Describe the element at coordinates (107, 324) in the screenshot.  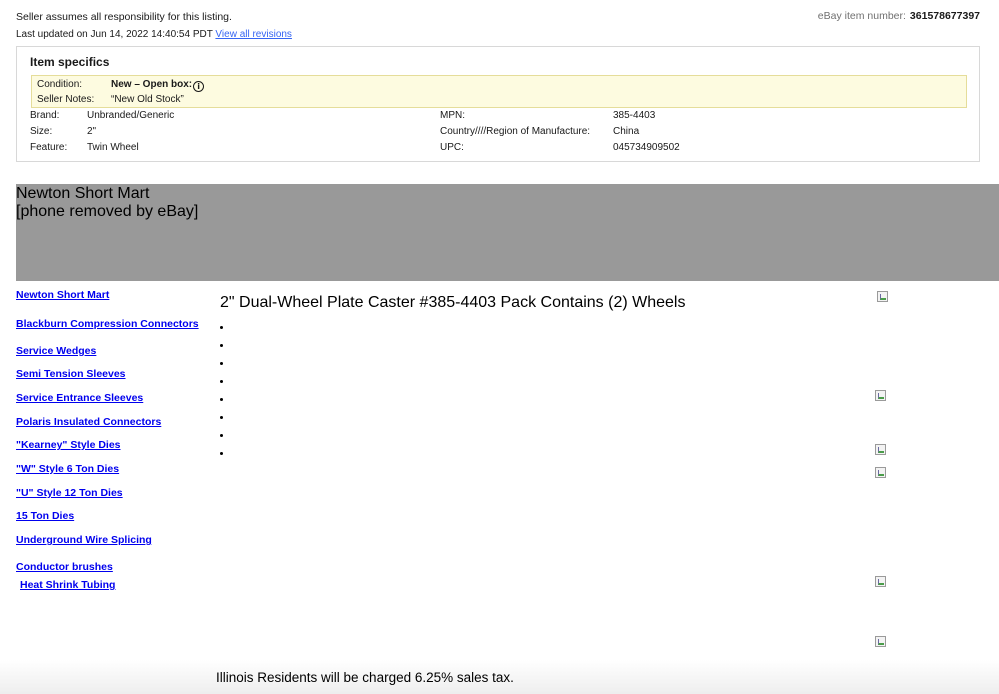
I see `nav-link-blackburn-compression-connectors: Blackburn Compression Connectors` at that location.